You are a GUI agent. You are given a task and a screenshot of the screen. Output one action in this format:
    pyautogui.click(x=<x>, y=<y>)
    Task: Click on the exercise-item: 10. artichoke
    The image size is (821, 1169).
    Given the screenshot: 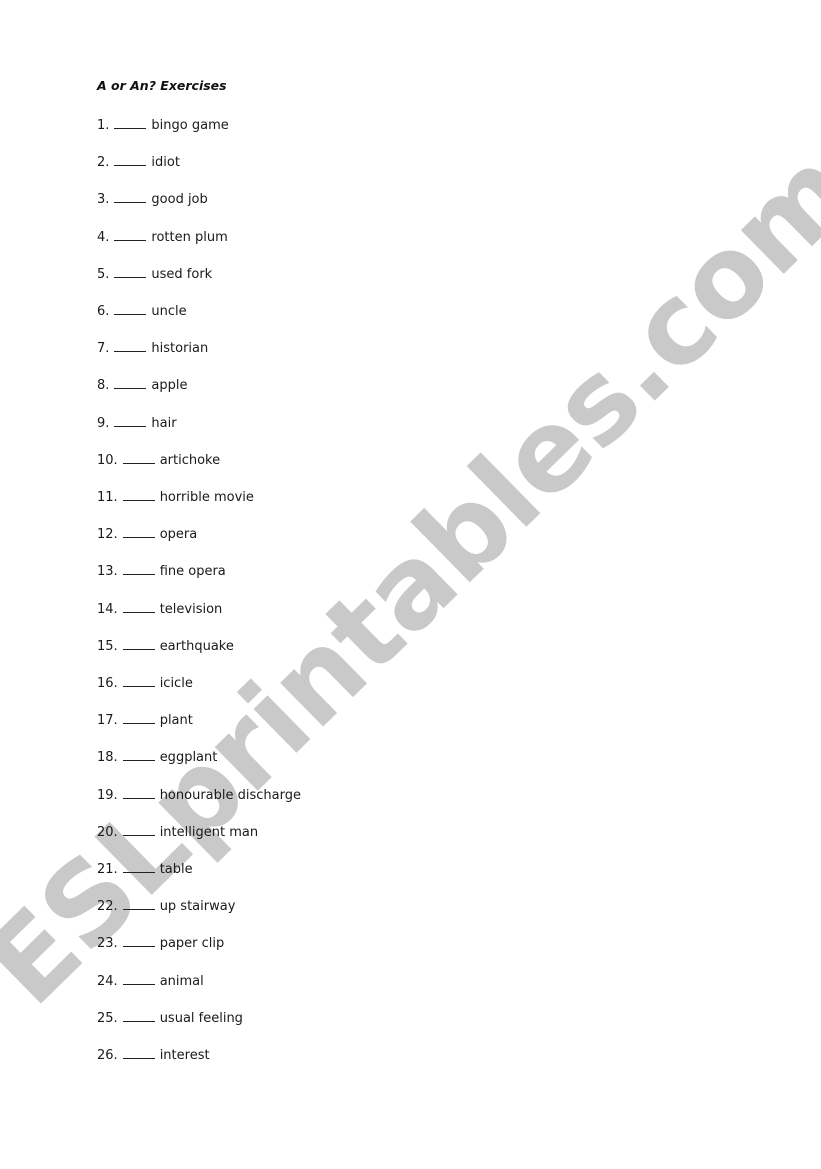 What is the action you would take?
    pyautogui.click(x=158, y=460)
    